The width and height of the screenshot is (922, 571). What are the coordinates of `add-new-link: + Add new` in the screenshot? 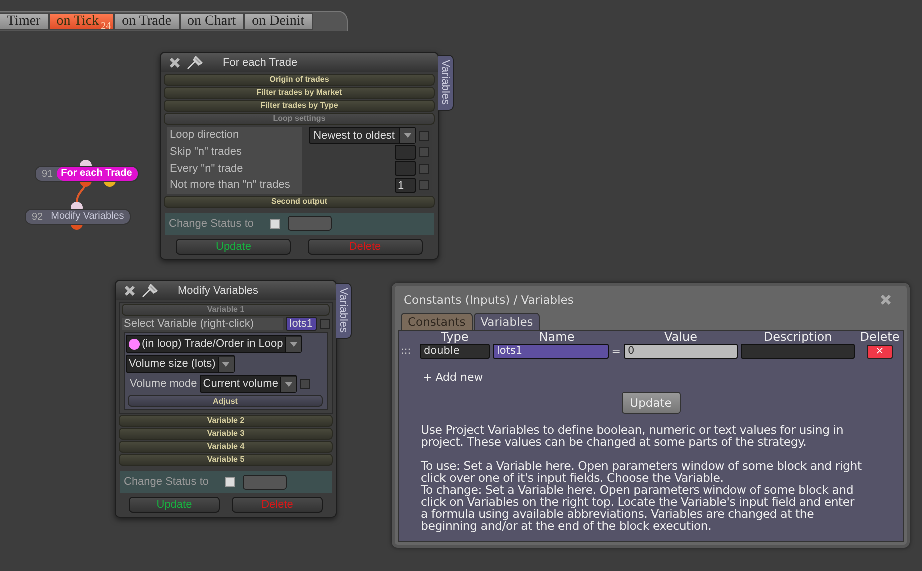 It's located at (453, 377).